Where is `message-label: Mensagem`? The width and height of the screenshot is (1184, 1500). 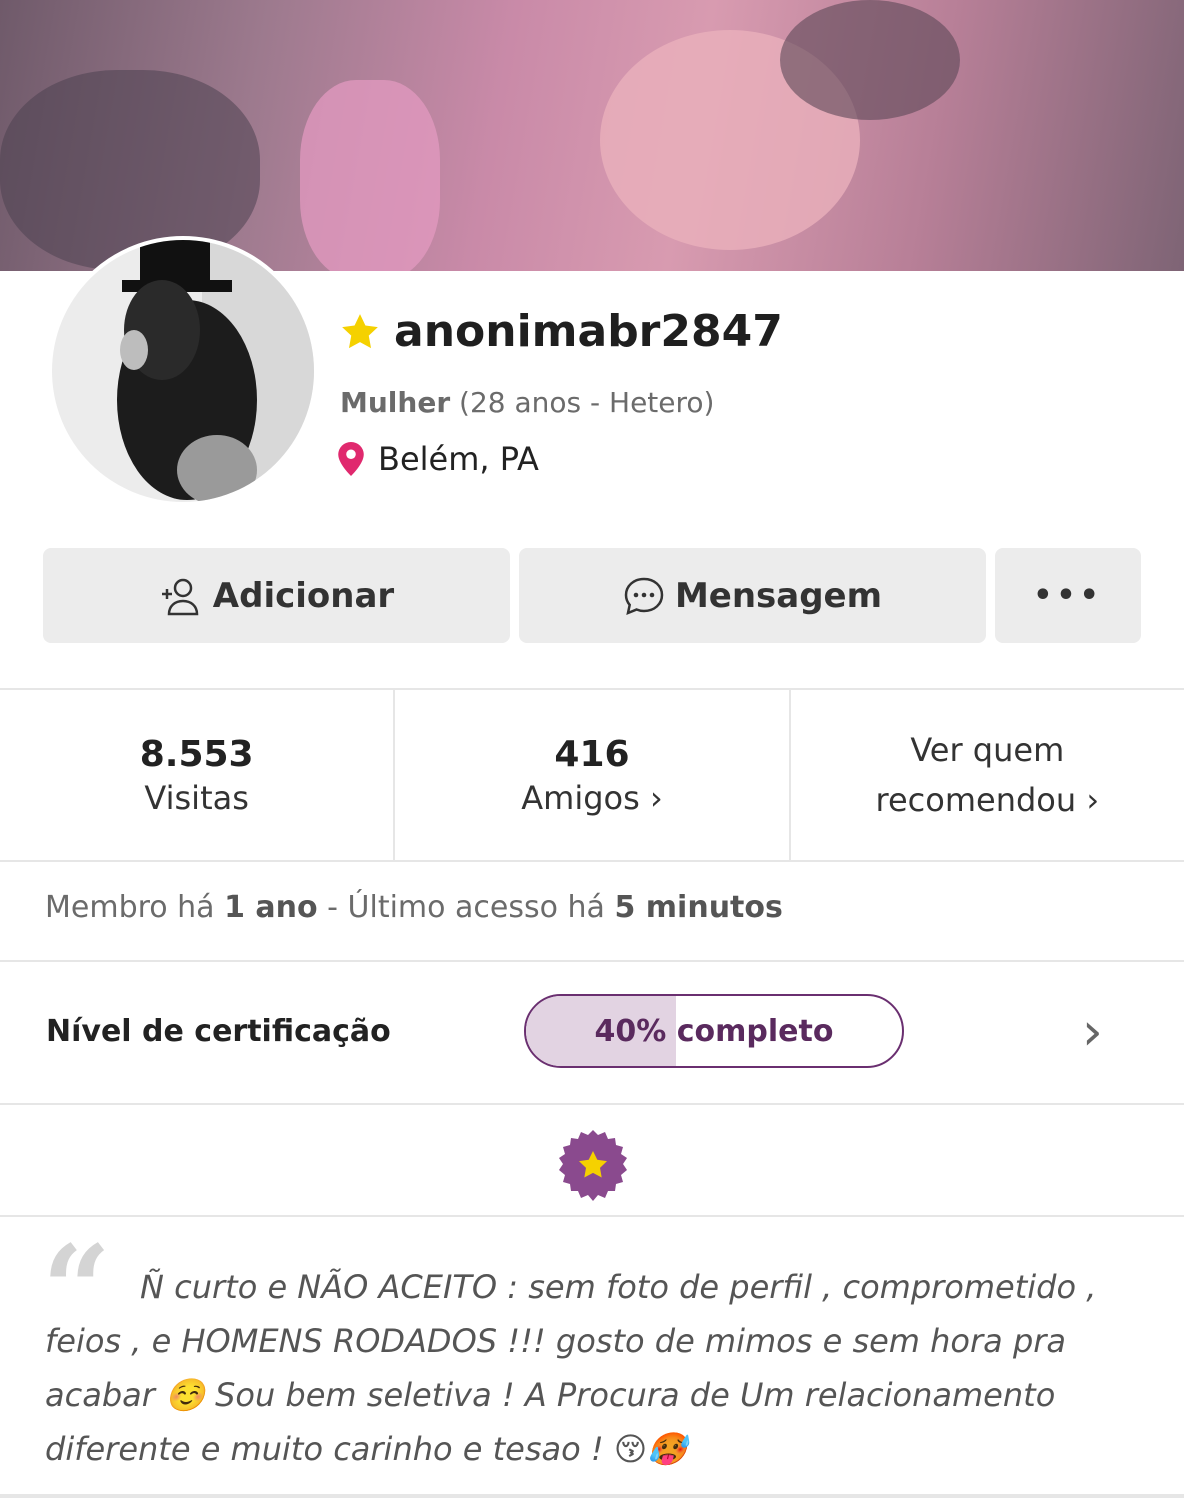 message-label: Mensagem is located at coordinates (778, 595).